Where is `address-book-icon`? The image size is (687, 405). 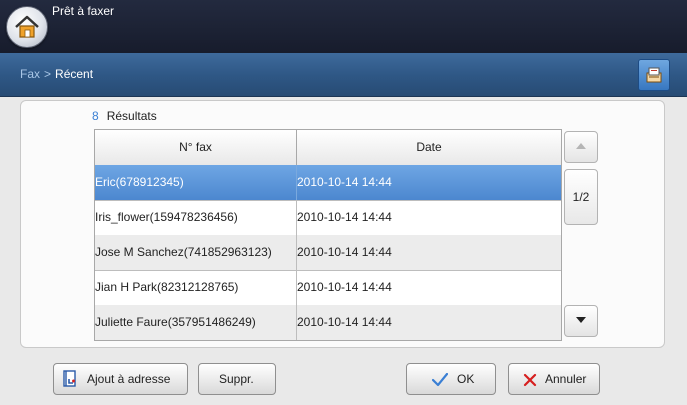 address-book-icon is located at coordinates (69, 378).